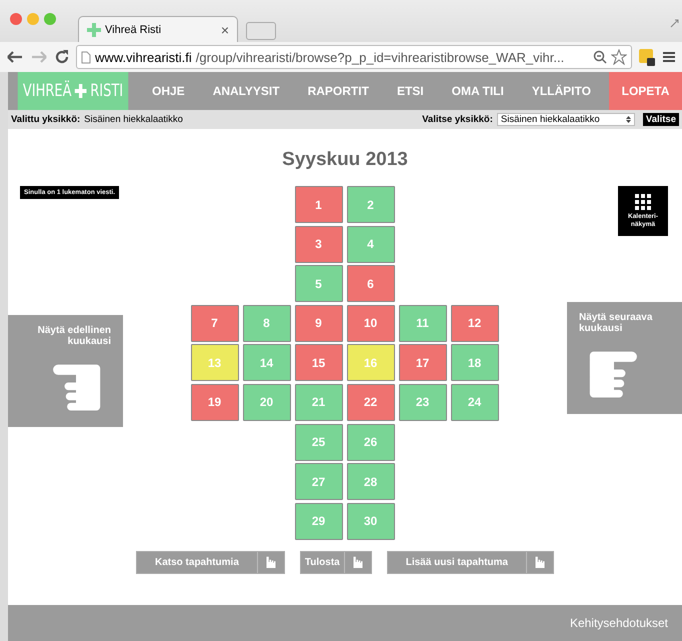 The height and width of the screenshot is (641, 682). Describe the element at coordinates (370, 442) in the screenshot. I see `calendar-day: 26` at that location.